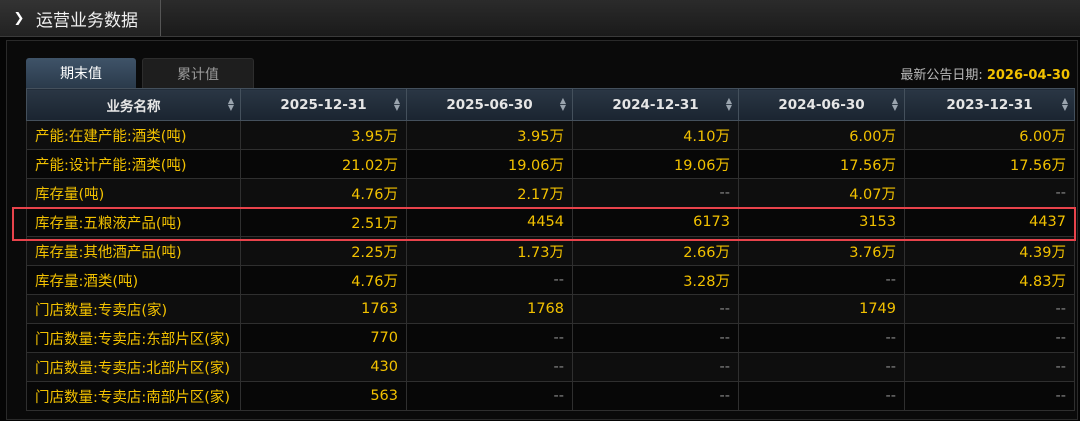 Image resolution: width=1080 pixels, height=421 pixels. I want to click on cell-value: 4454, so click(489, 222).